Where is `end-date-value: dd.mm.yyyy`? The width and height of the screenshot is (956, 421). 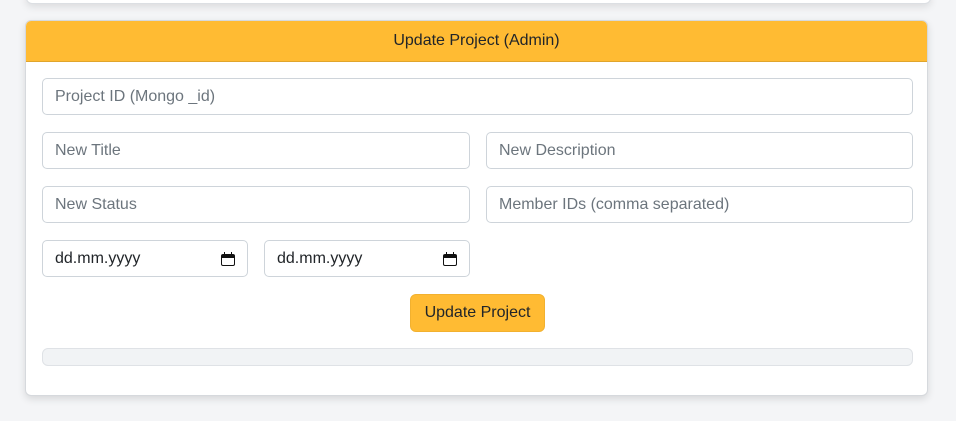 end-date-value: dd.mm.yyyy is located at coordinates (320, 258).